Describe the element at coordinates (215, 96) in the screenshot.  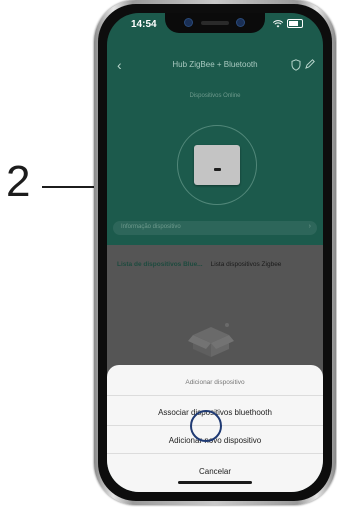
I see `online-devices-label: Dispositivos Online` at that location.